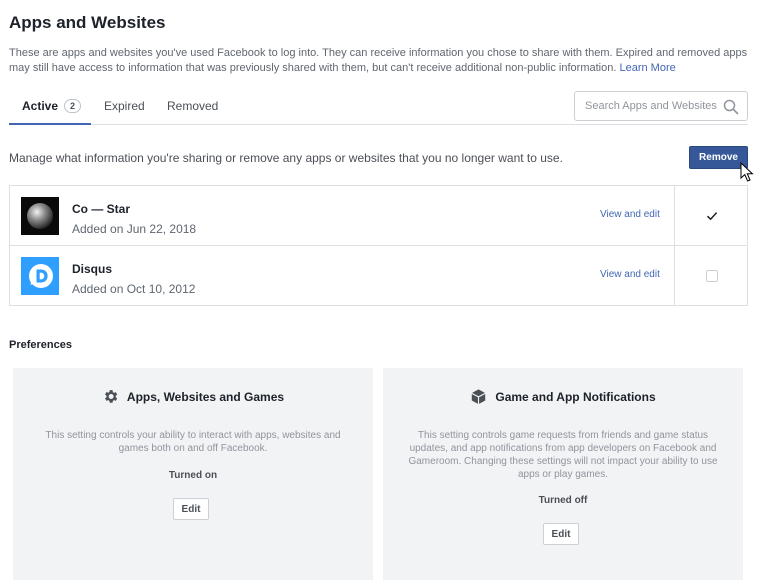  Describe the element at coordinates (40, 345) in the screenshot. I see `preferences-title: Preferences` at that location.